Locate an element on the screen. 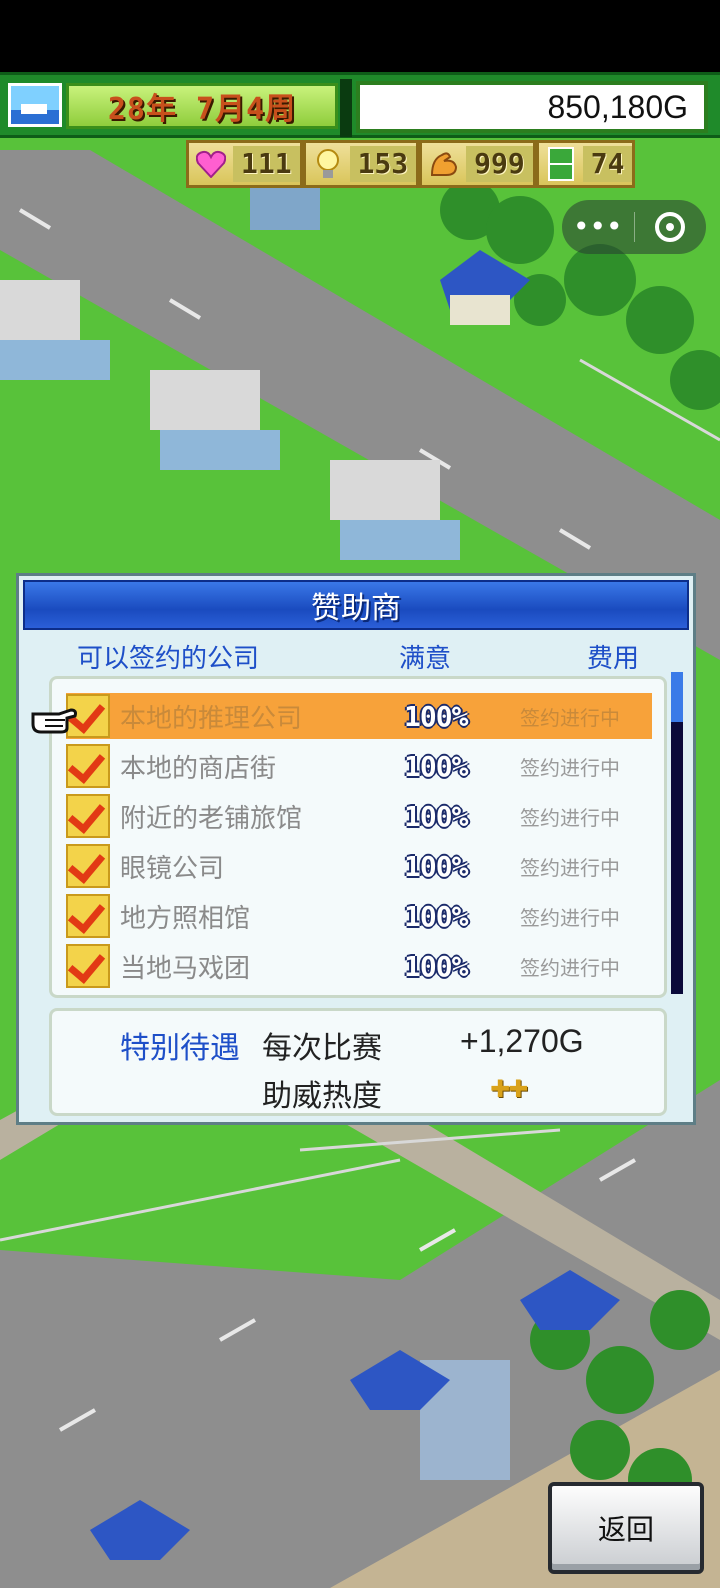  back-button: 返回 is located at coordinates (626, 1528).